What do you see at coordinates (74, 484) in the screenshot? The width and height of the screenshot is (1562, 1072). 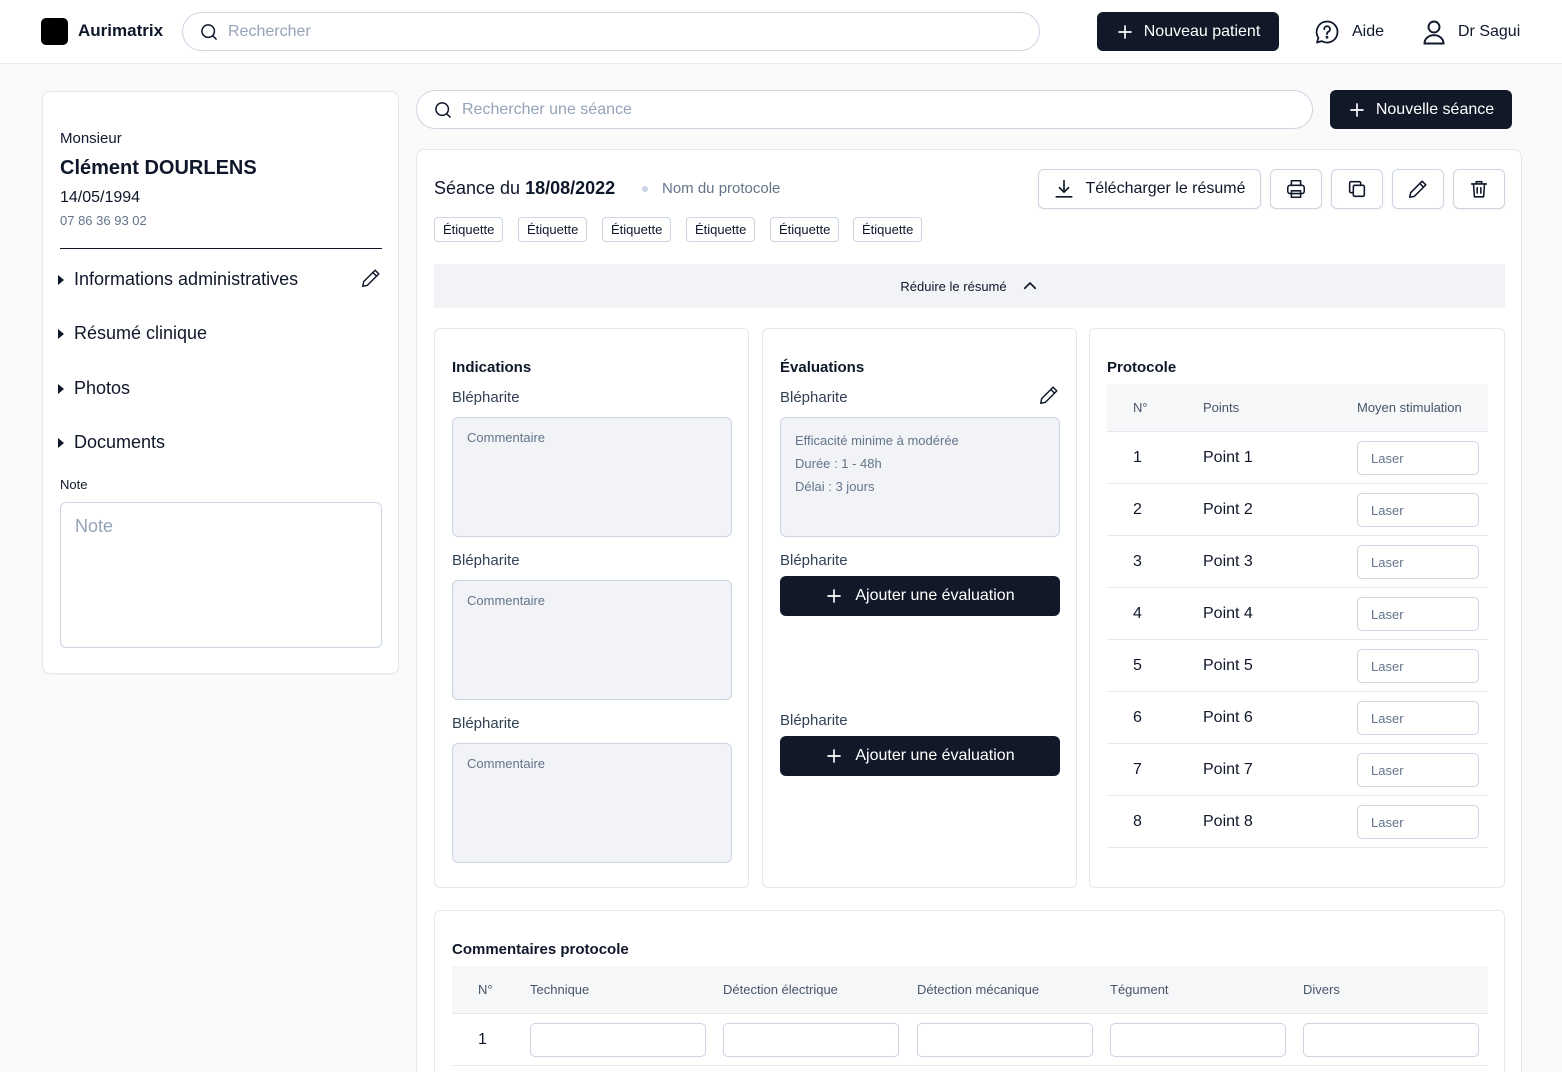 I see `note-label: Note` at bounding box center [74, 484].